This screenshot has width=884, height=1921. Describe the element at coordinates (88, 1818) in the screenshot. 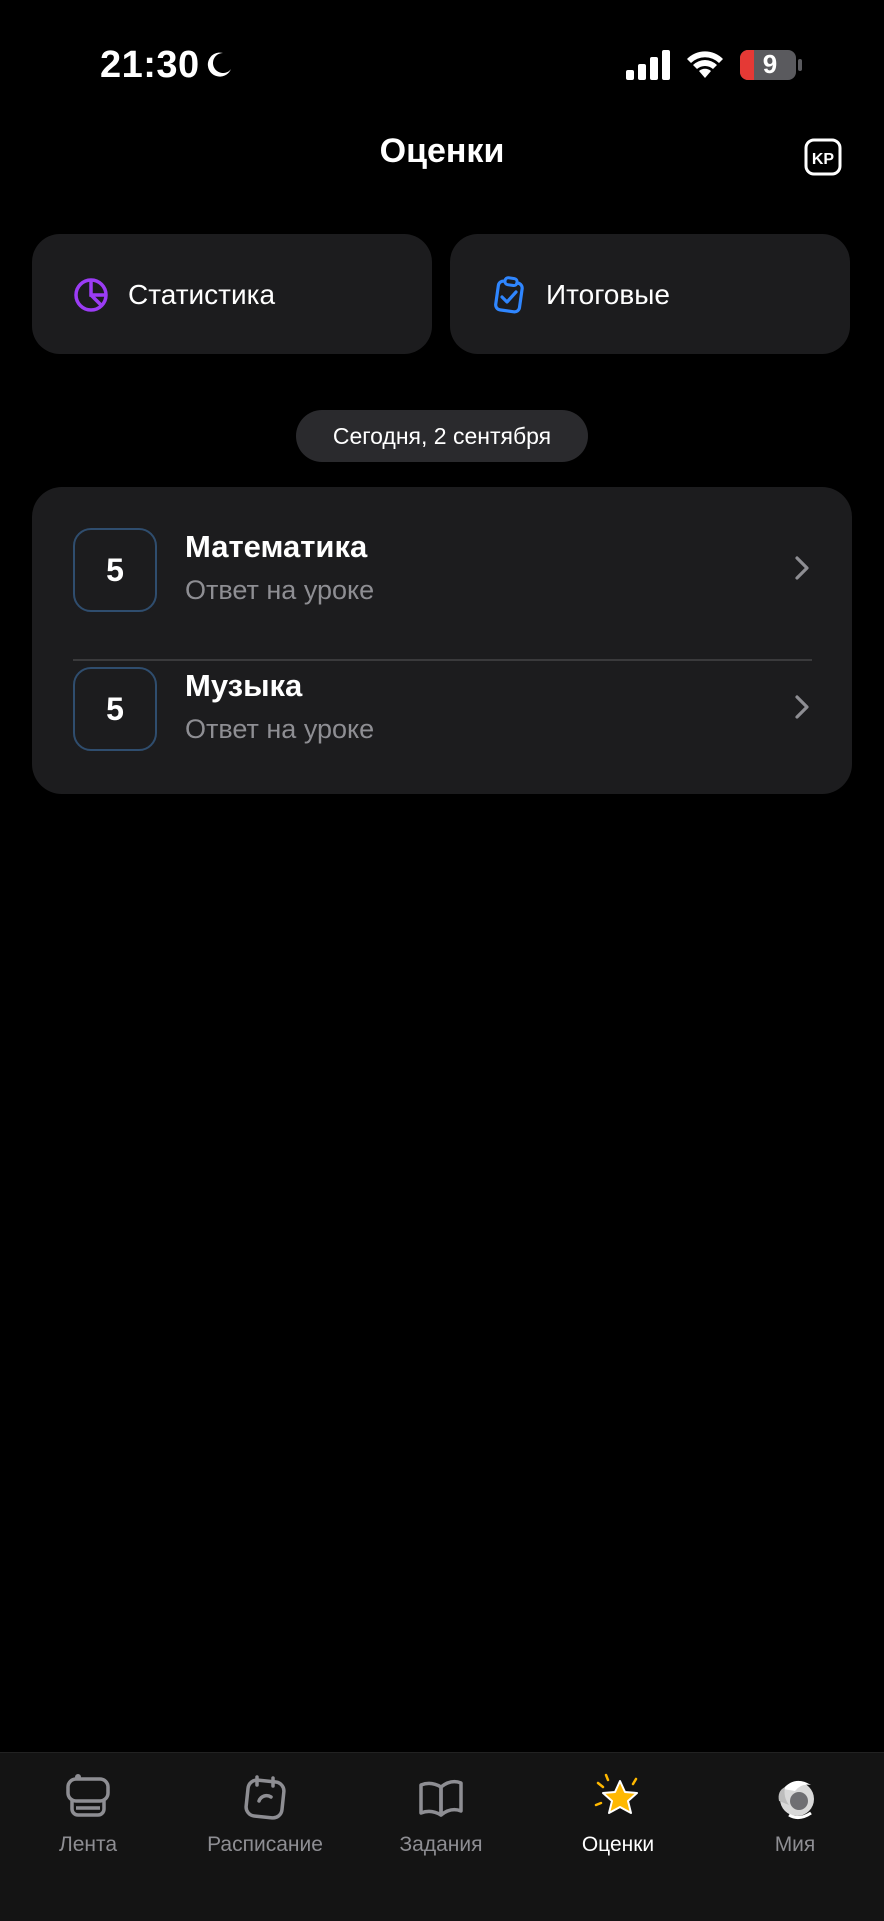

I see `tab-feed: Лента` at that location.